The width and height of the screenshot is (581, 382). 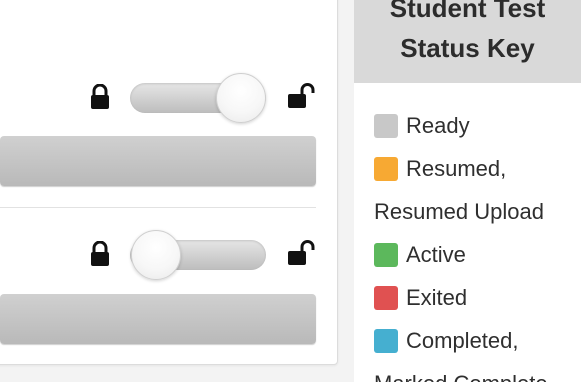 I want to click on legend-label: Exited, so click(x=437, y=297).